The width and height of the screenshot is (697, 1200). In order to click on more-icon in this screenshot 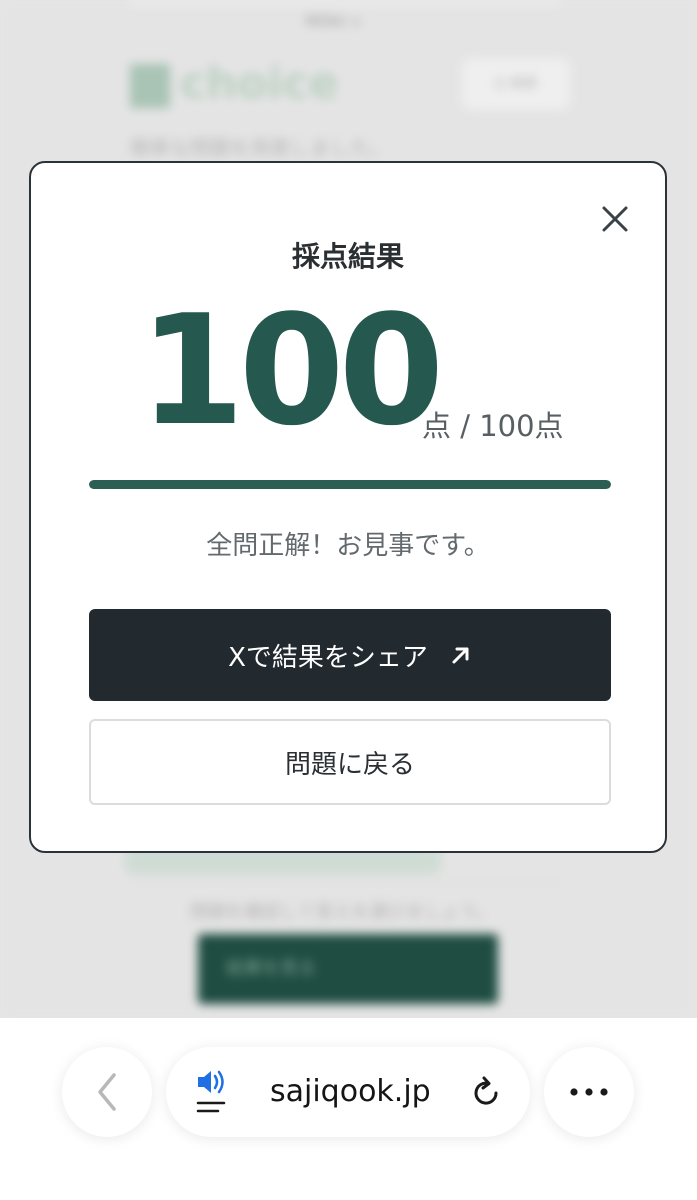, I will do `click(589, 1092)`.